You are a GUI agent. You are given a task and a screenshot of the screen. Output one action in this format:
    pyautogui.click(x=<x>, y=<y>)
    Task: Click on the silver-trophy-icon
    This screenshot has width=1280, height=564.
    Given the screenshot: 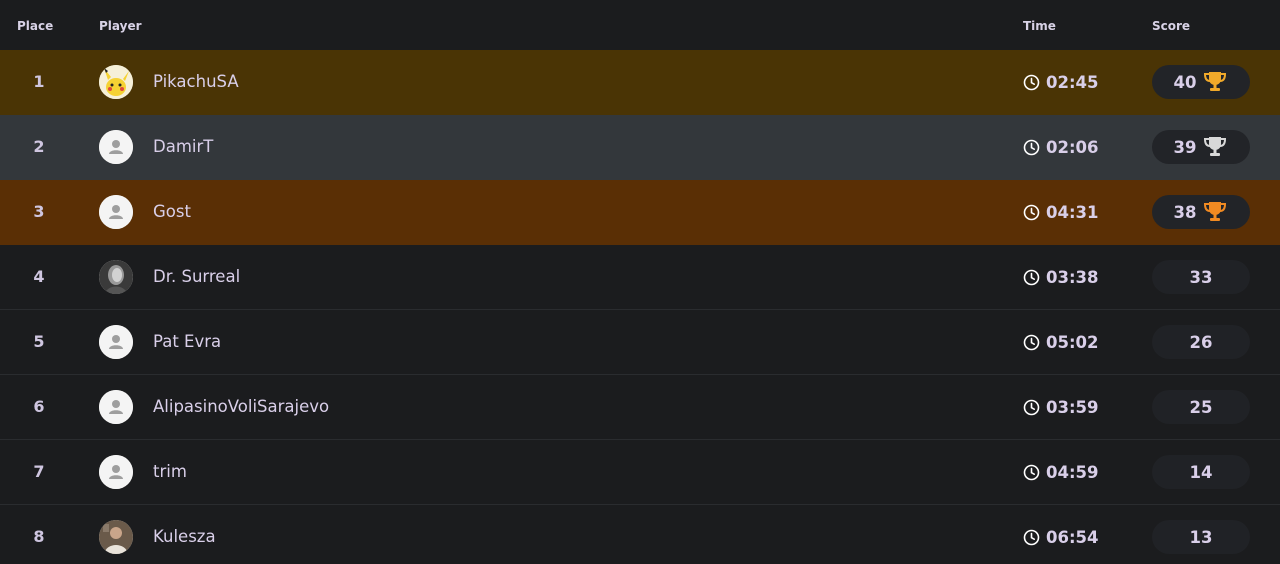 What is the action you would take?
    pyautogui.click(x=1215, y=146)
    